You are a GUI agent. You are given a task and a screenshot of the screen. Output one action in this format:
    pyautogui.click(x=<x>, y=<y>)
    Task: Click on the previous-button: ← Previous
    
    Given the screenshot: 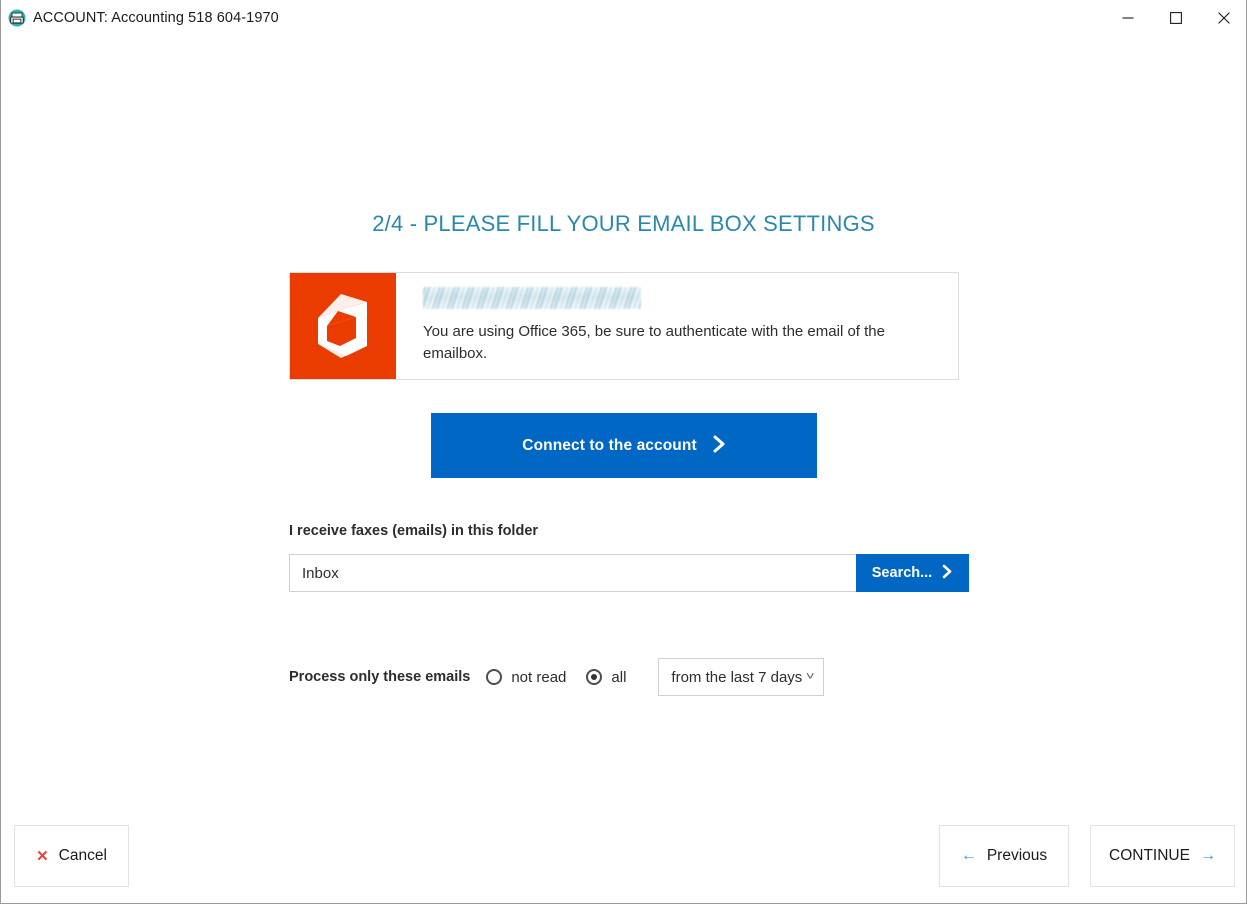 What is the action you would take?
    pyautogui.click(x=1004, y=856)
    